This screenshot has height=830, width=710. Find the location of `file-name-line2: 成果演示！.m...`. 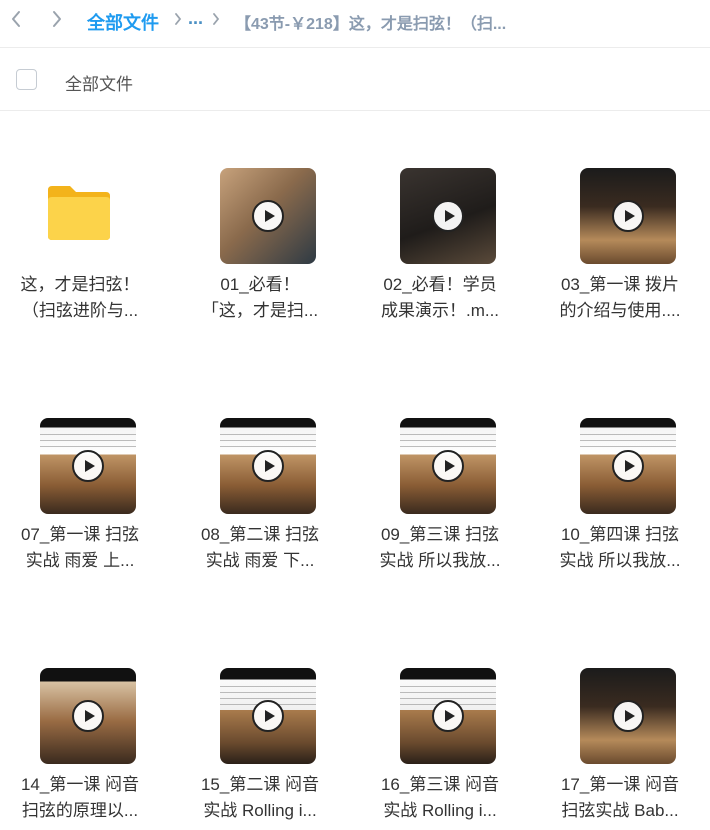

file-name-line2: 成果演示！.m... is located at coordinates (440, 310).